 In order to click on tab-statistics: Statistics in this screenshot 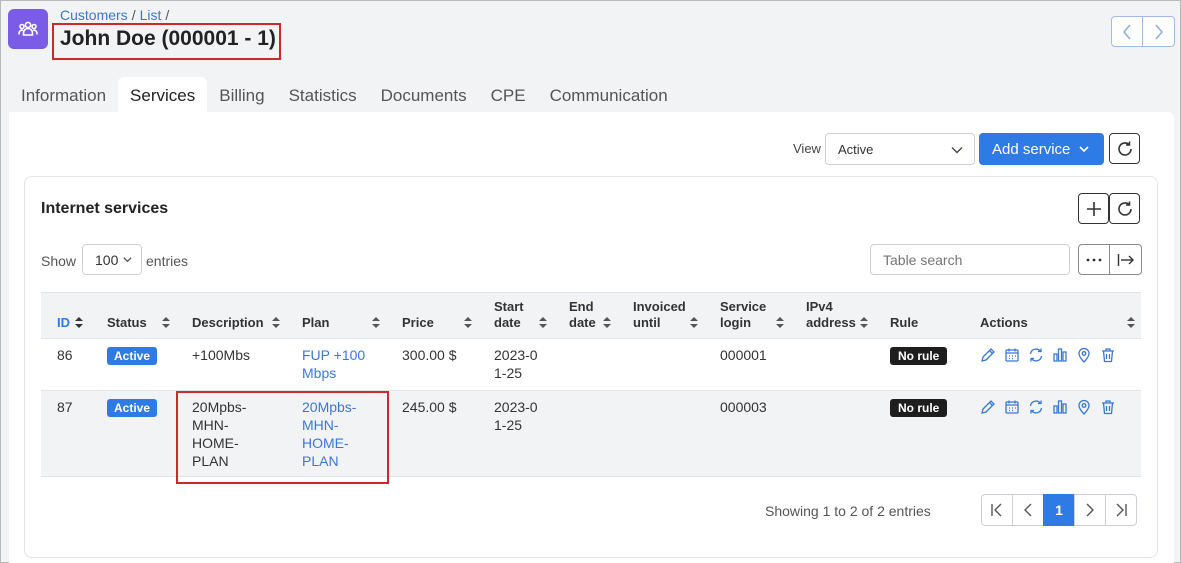, I will do `click(323, 95)`.